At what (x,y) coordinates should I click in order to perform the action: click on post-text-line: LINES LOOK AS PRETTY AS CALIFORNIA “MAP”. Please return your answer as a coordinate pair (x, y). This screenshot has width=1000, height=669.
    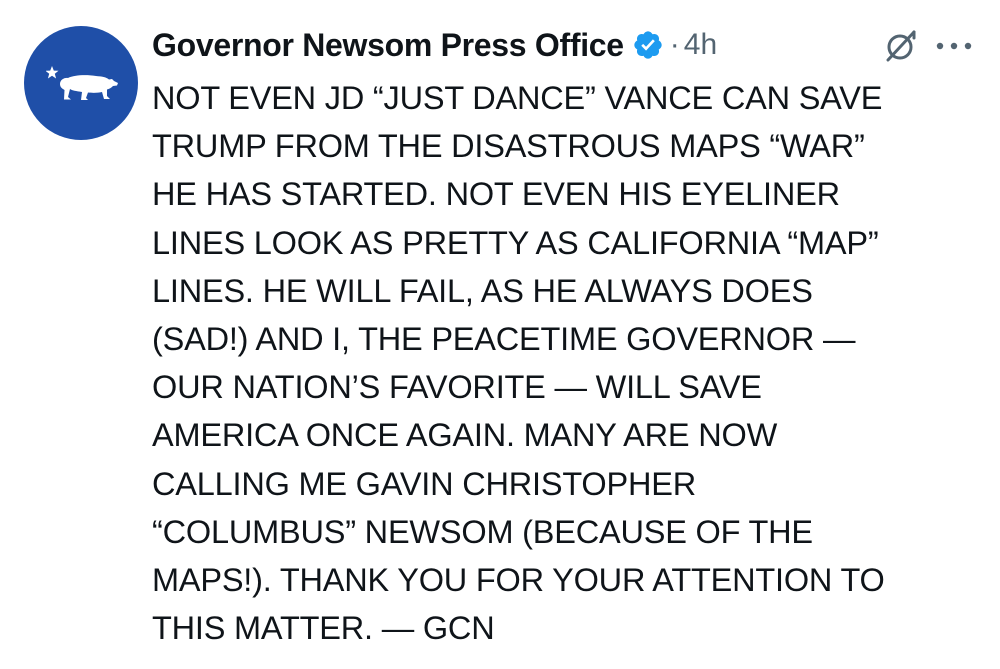
    Looking at the image, I should click on (515, 242).